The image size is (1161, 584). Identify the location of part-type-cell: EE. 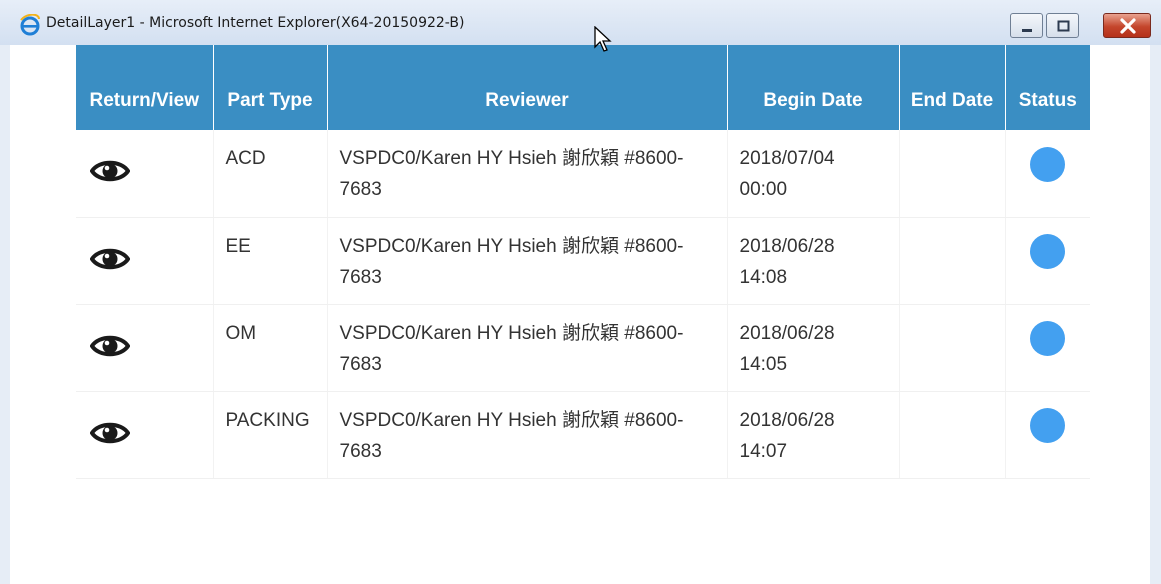
(270, 261).